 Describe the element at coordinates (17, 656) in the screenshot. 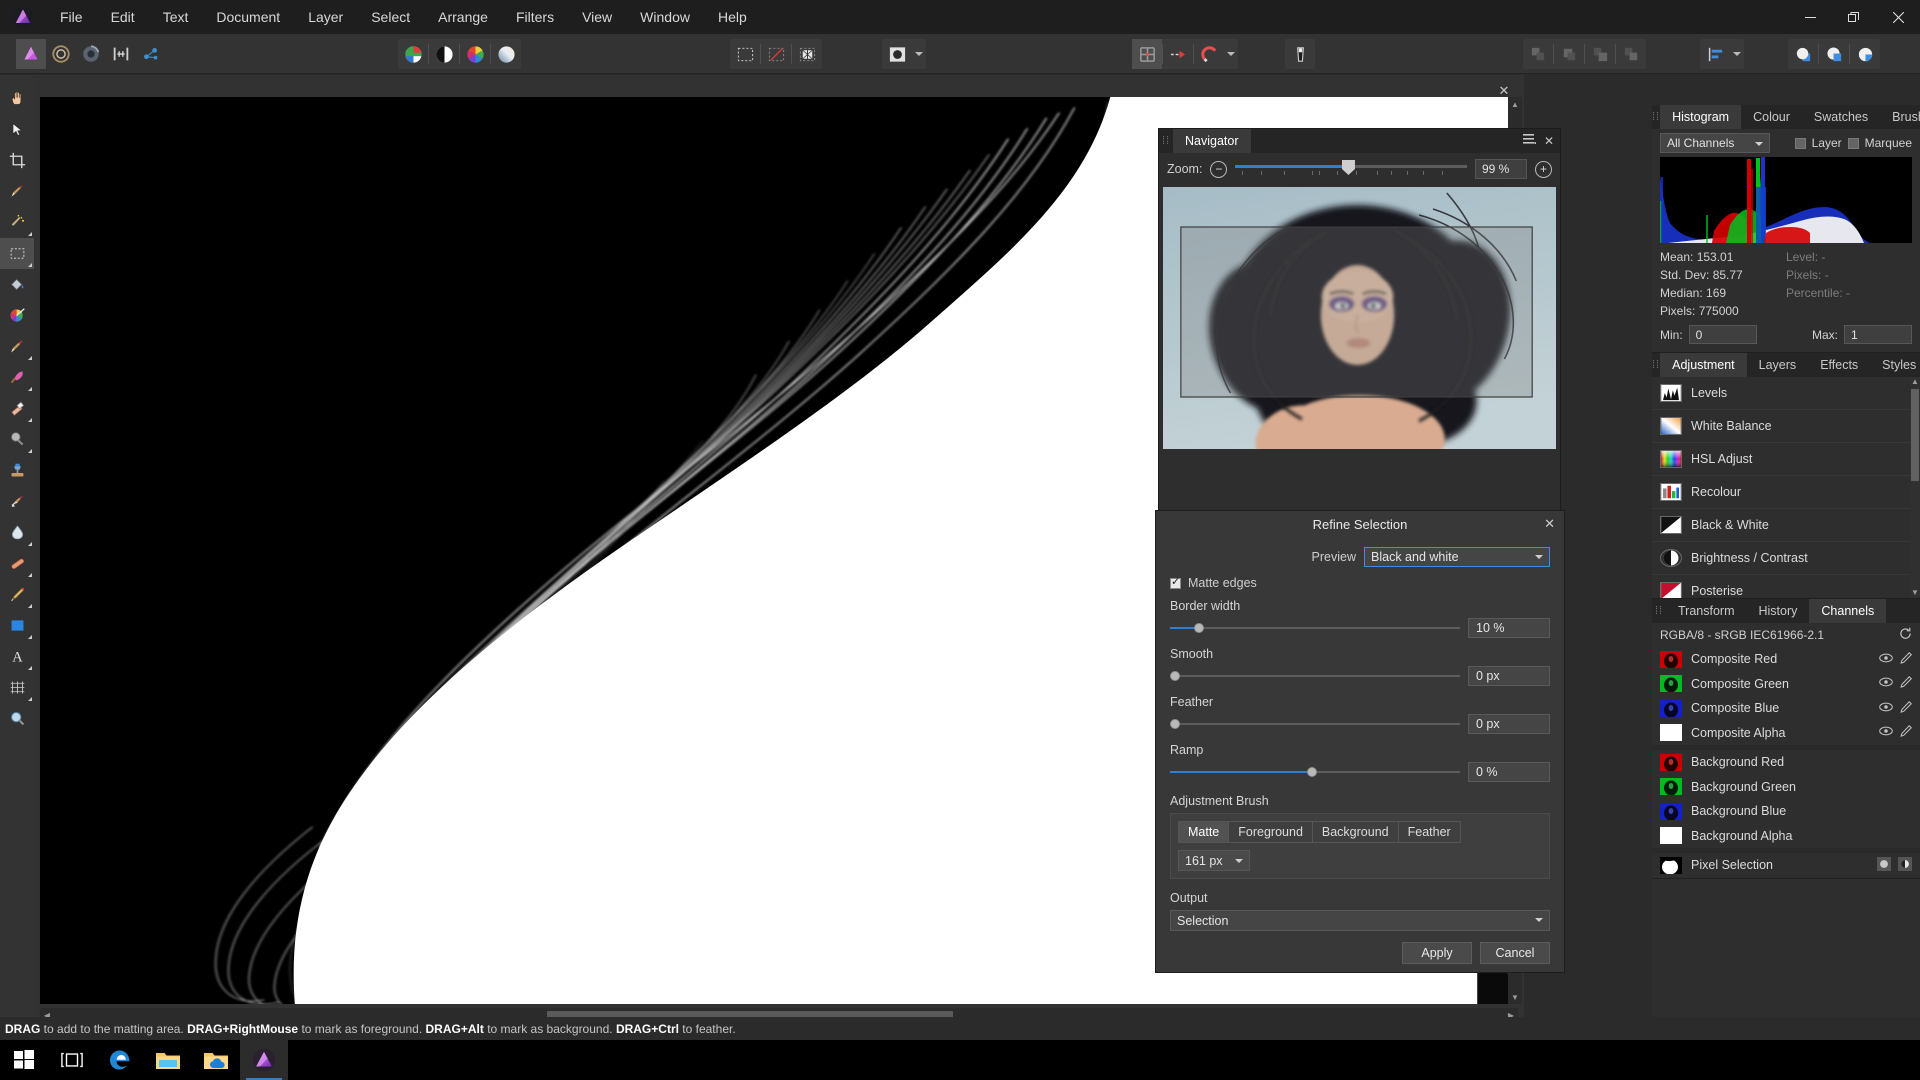

I see `artistic-text-tool-icon: A` at that location.